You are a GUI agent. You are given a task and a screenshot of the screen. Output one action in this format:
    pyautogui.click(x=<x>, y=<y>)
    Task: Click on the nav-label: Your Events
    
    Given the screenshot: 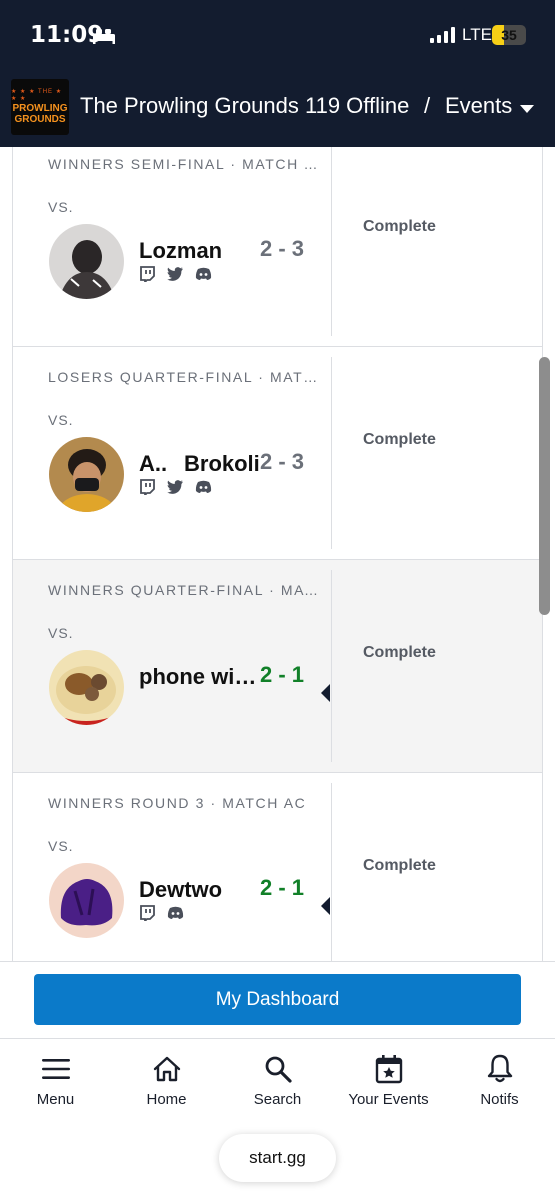 What is the action you would take?
    pyautogui.click(x=388, y=1099)
    